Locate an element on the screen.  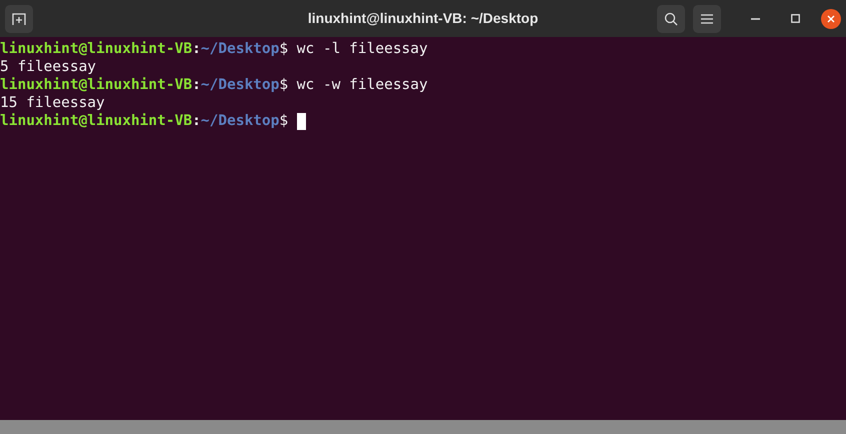
close-icon is located at coordinates (831, 18).